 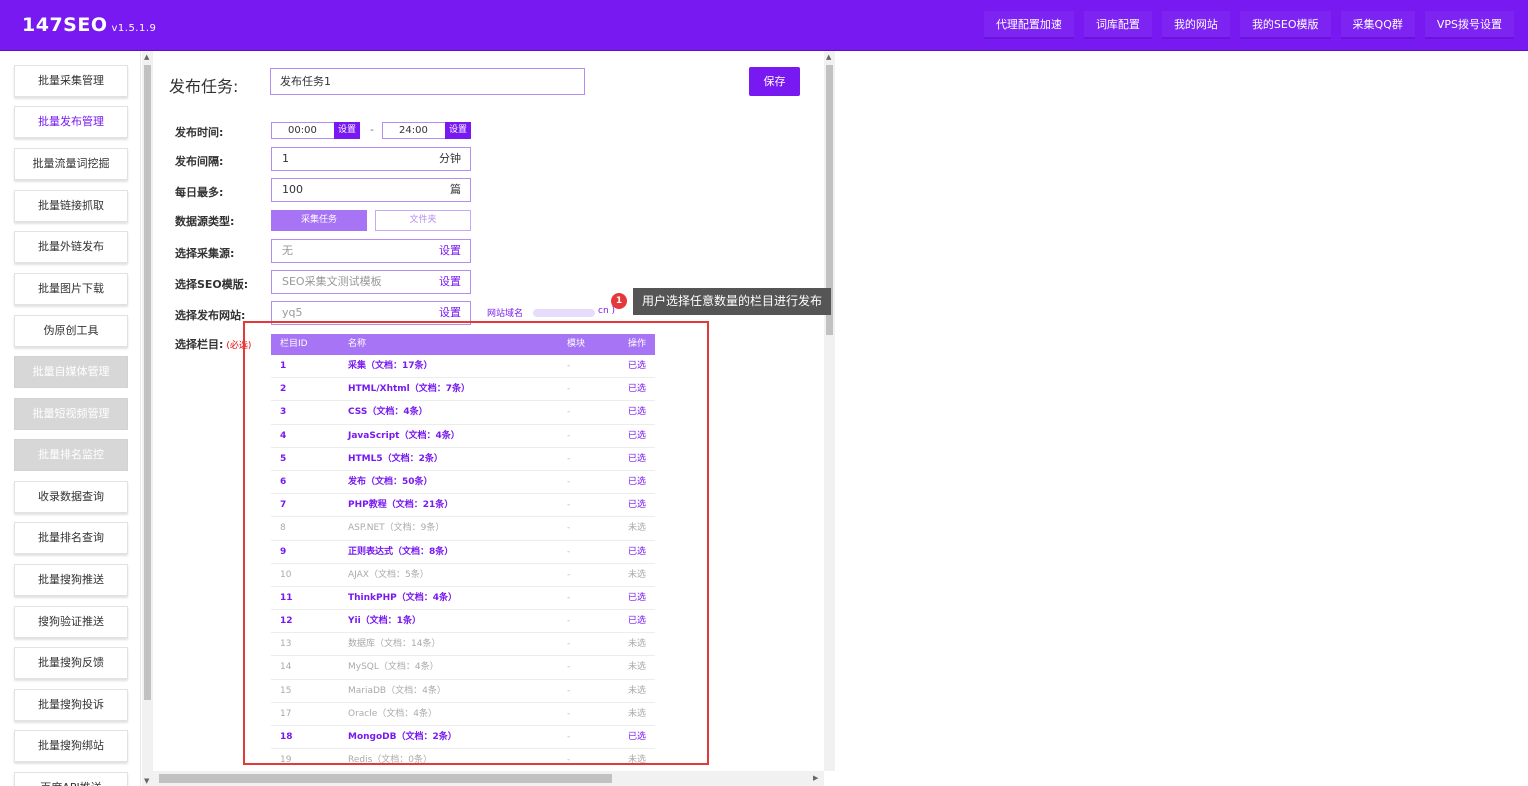 I want to click on main-horizontal-scrollbar: ▶, so click(x=488, y=778).